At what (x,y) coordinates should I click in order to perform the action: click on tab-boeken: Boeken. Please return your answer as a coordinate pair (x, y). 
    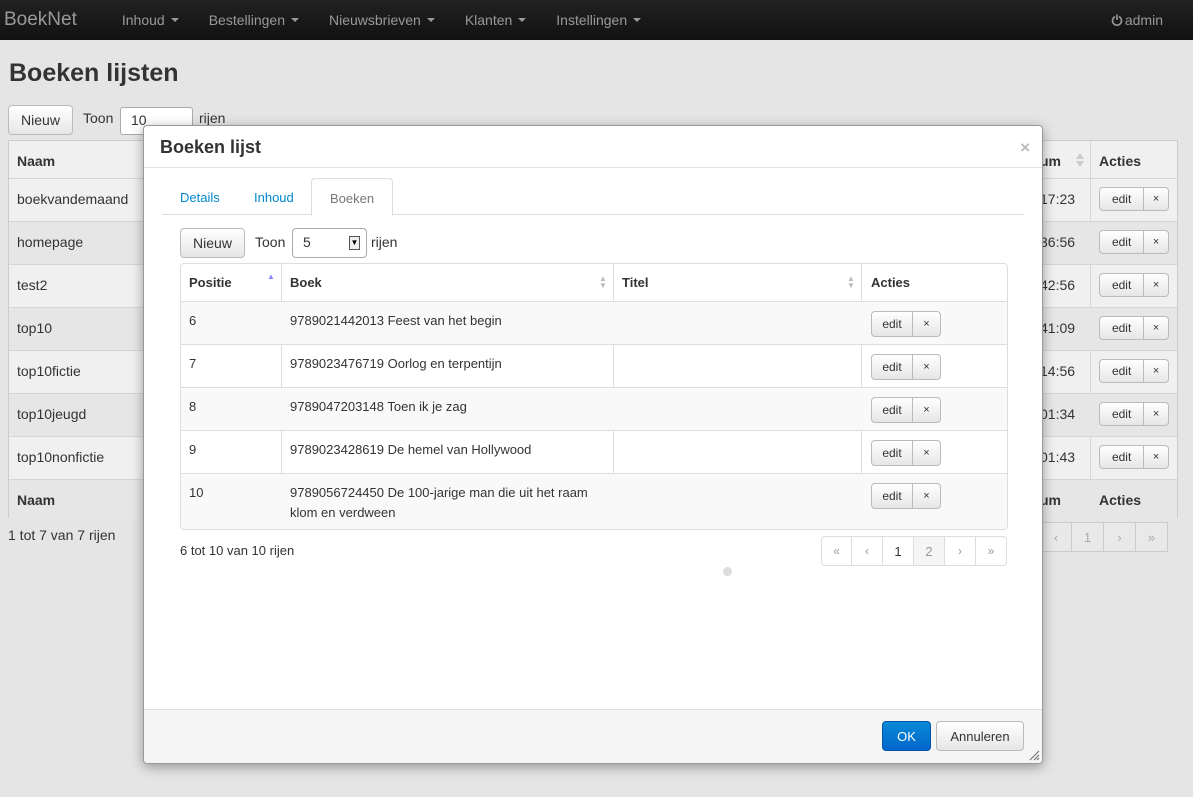
    Looking at the image, I should click on (352, 197).